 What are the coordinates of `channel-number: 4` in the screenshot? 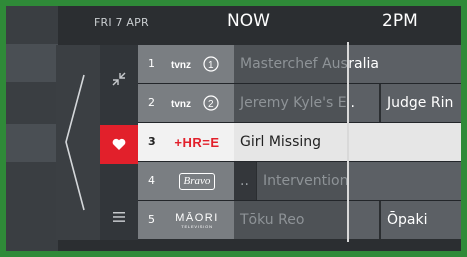 It's located at (151, 180).